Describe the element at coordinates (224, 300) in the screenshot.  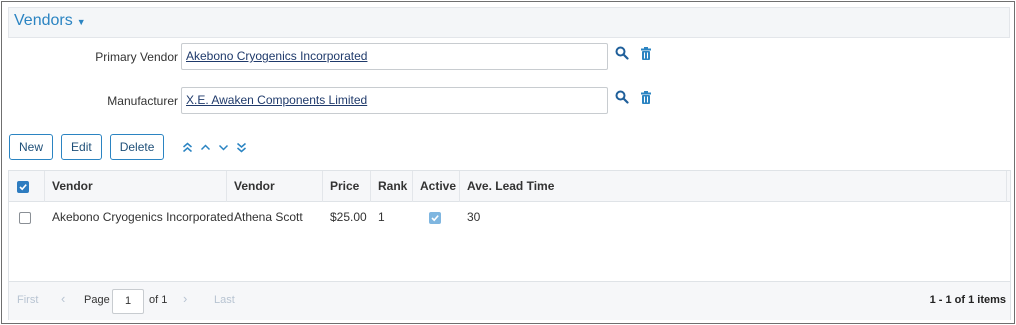
I see `pager-last: Last` at that location.